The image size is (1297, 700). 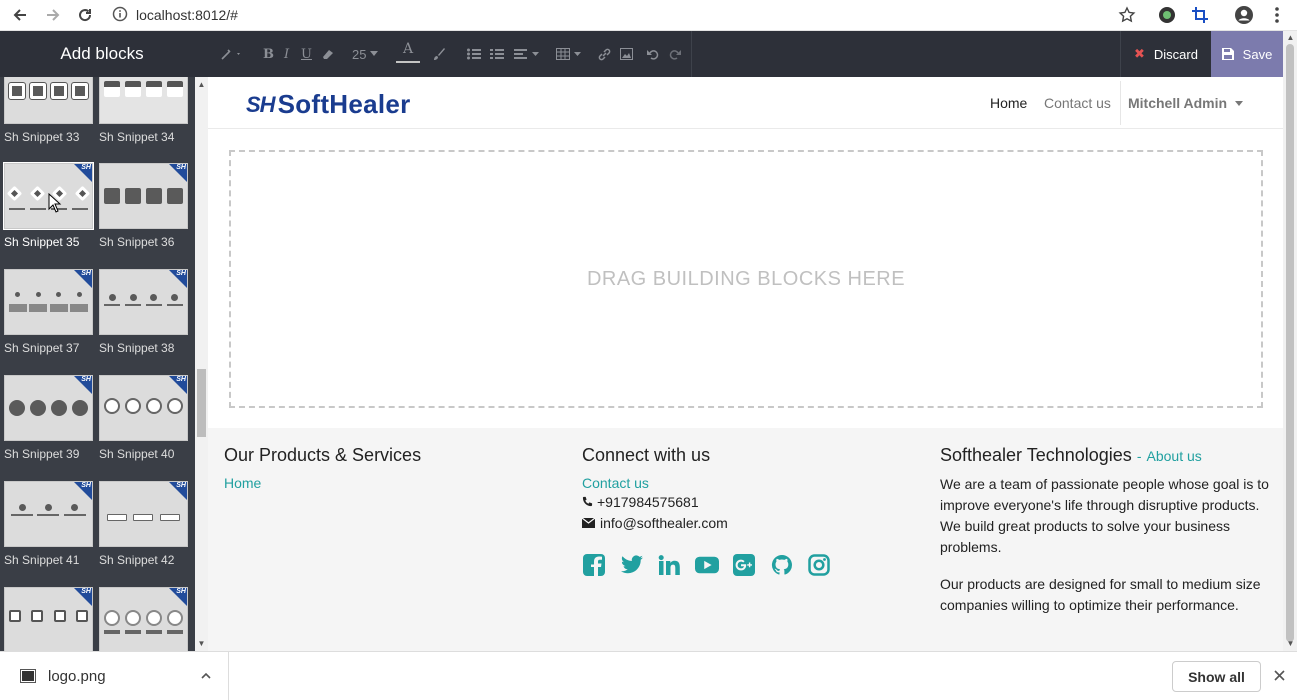 What do you see at coordinates (408, 52) in the screenshot?
I see `text-color-icon: A` at bounding box center [408, 52].